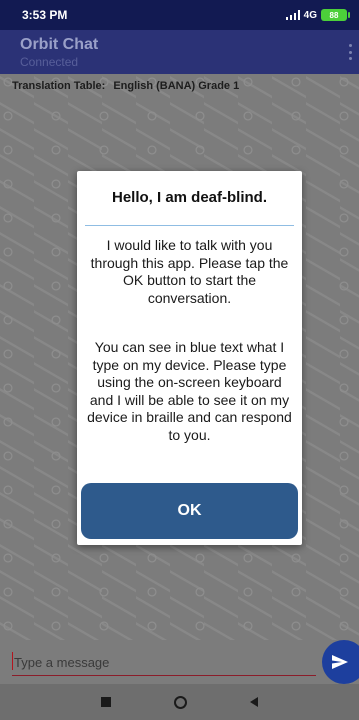  I want to click on status-time: 3:53 PM, so click(45, 15).